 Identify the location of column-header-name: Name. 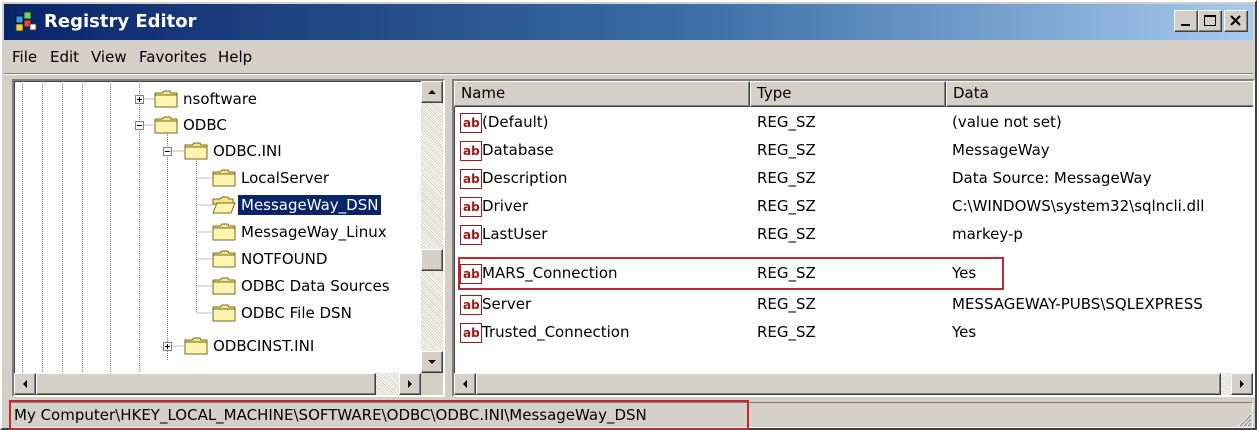
(602, 94).